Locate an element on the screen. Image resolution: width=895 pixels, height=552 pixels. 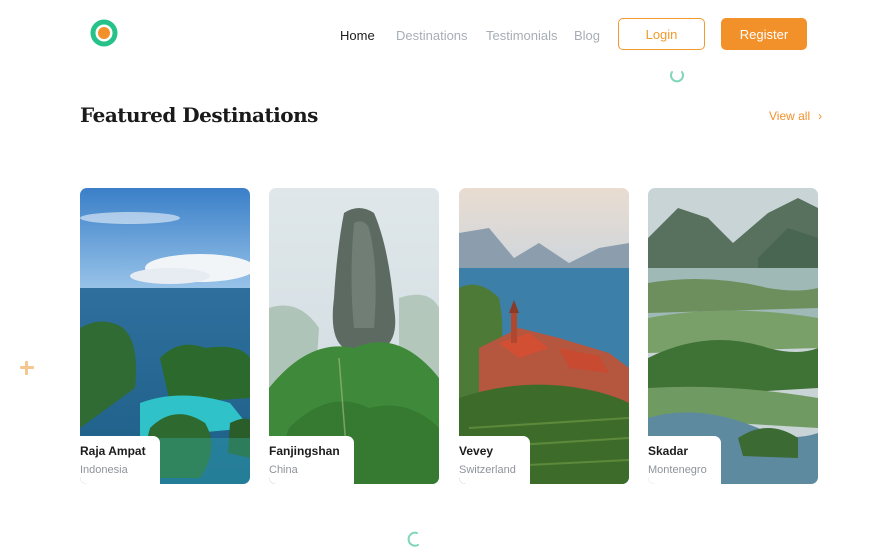
view-all-link: View all › is located at coordinates (795, 116).